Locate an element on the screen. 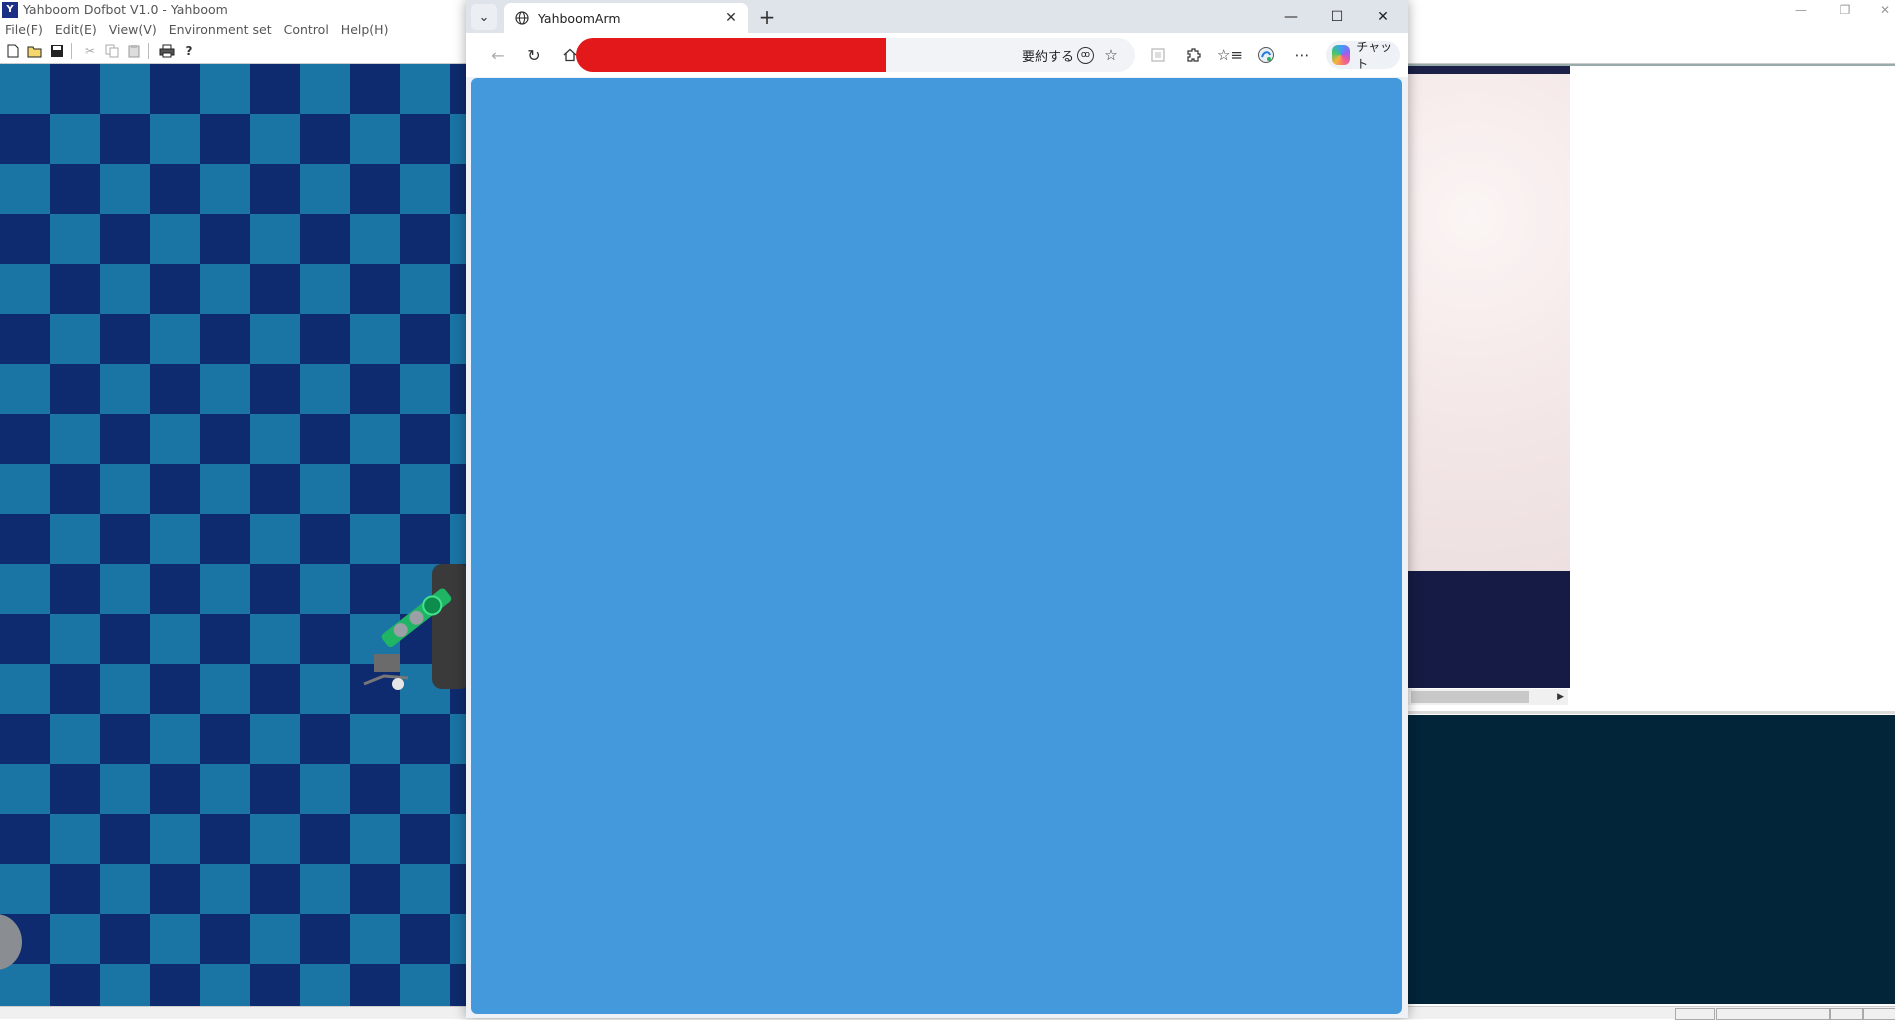  address-bar: 要約する ꝏ ☆ is located at coordinates (855, 55).